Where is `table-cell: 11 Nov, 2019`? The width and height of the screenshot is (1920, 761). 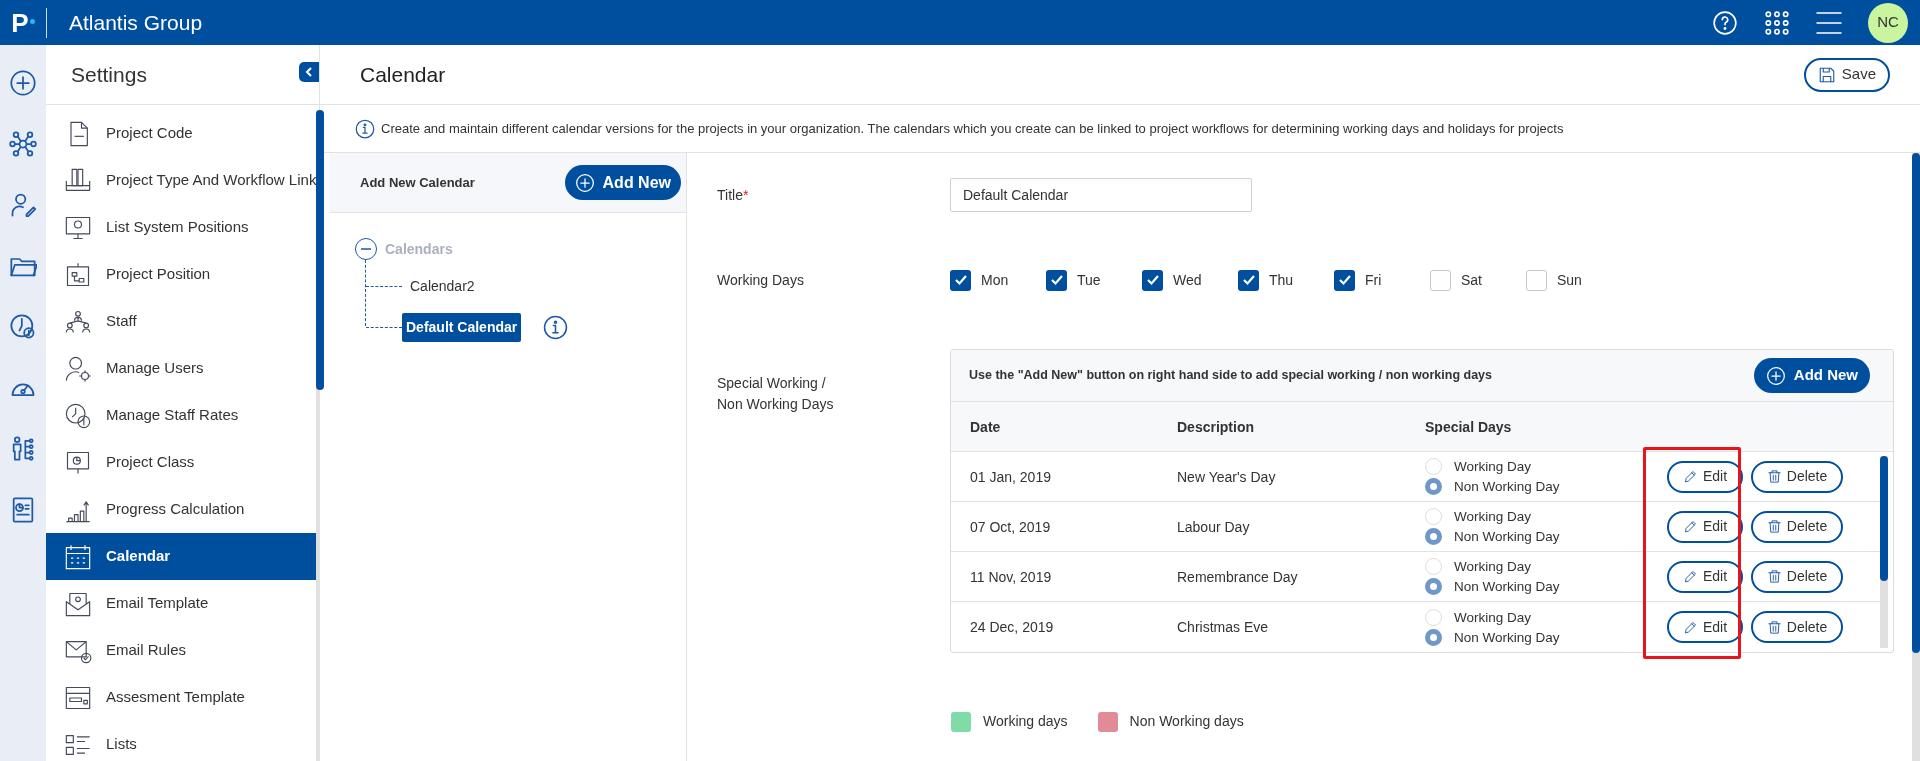 table-cell: 11 Nov, 2019 is located at coordinates (1011, 576).